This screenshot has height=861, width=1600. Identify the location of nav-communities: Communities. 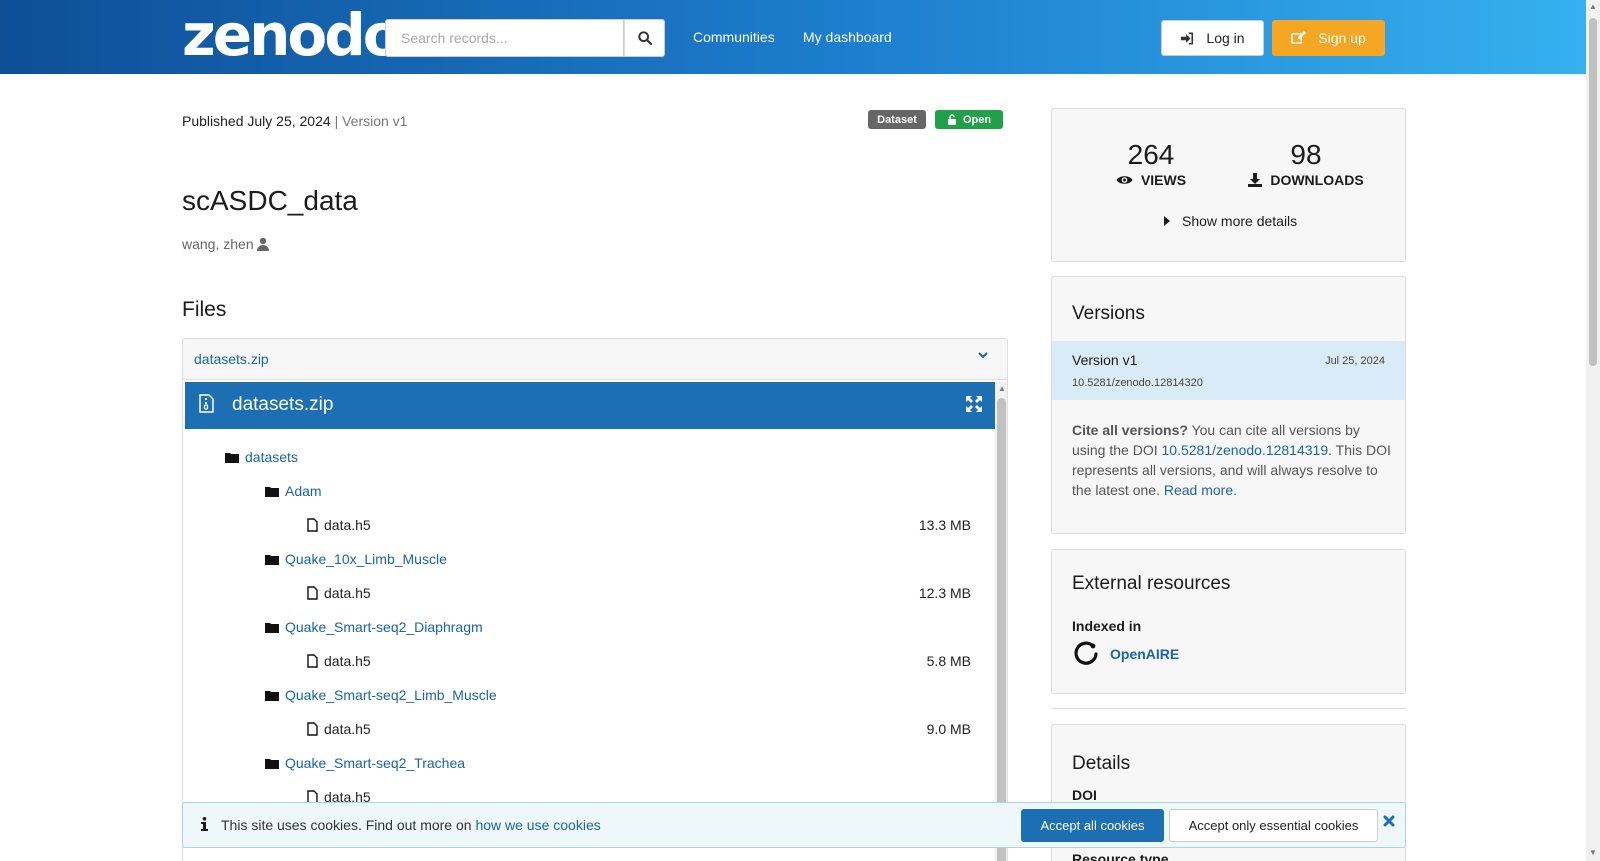
(734, 37).